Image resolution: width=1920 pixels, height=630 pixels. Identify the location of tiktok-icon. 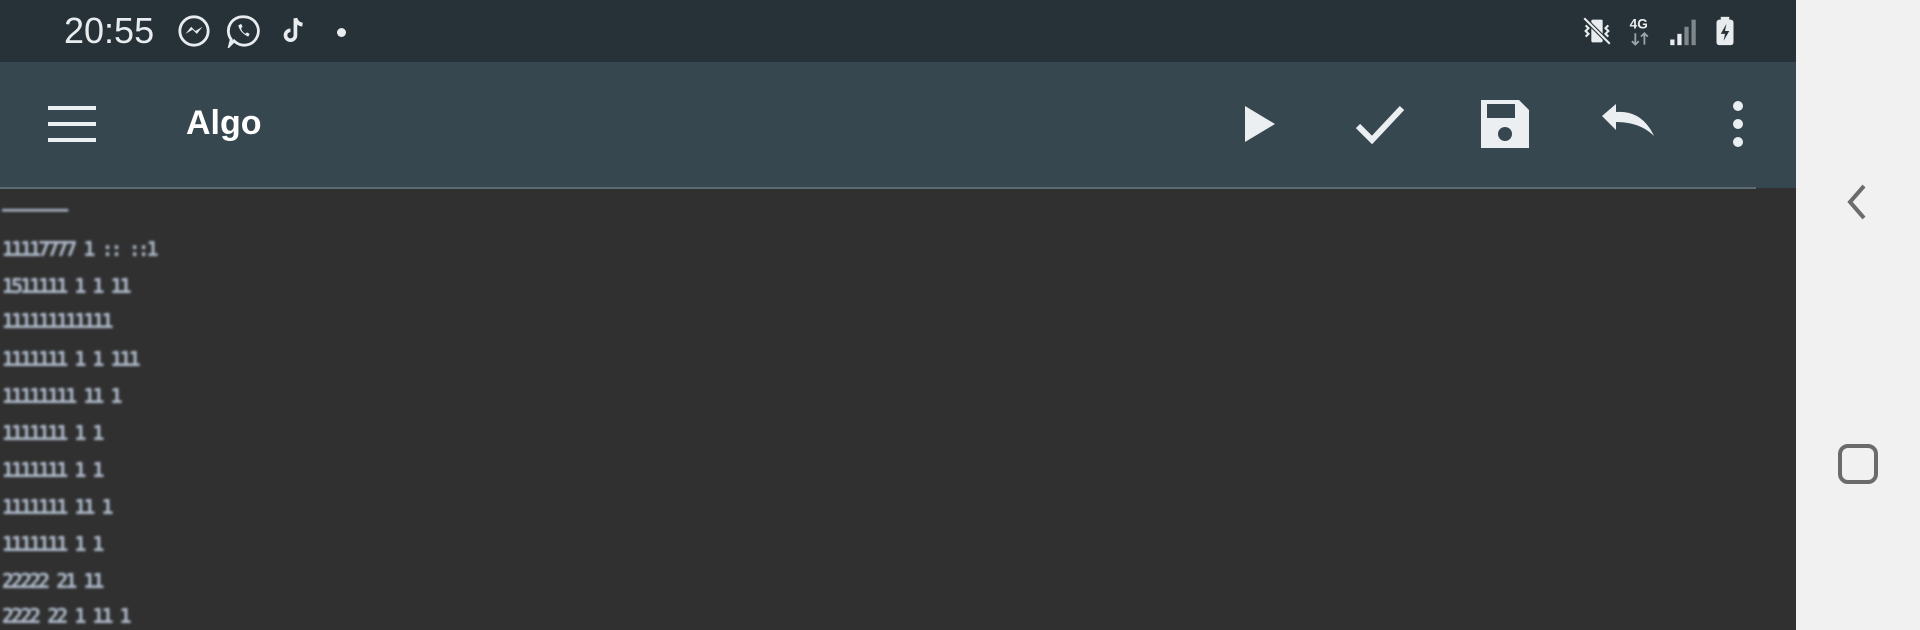
(294, 31).